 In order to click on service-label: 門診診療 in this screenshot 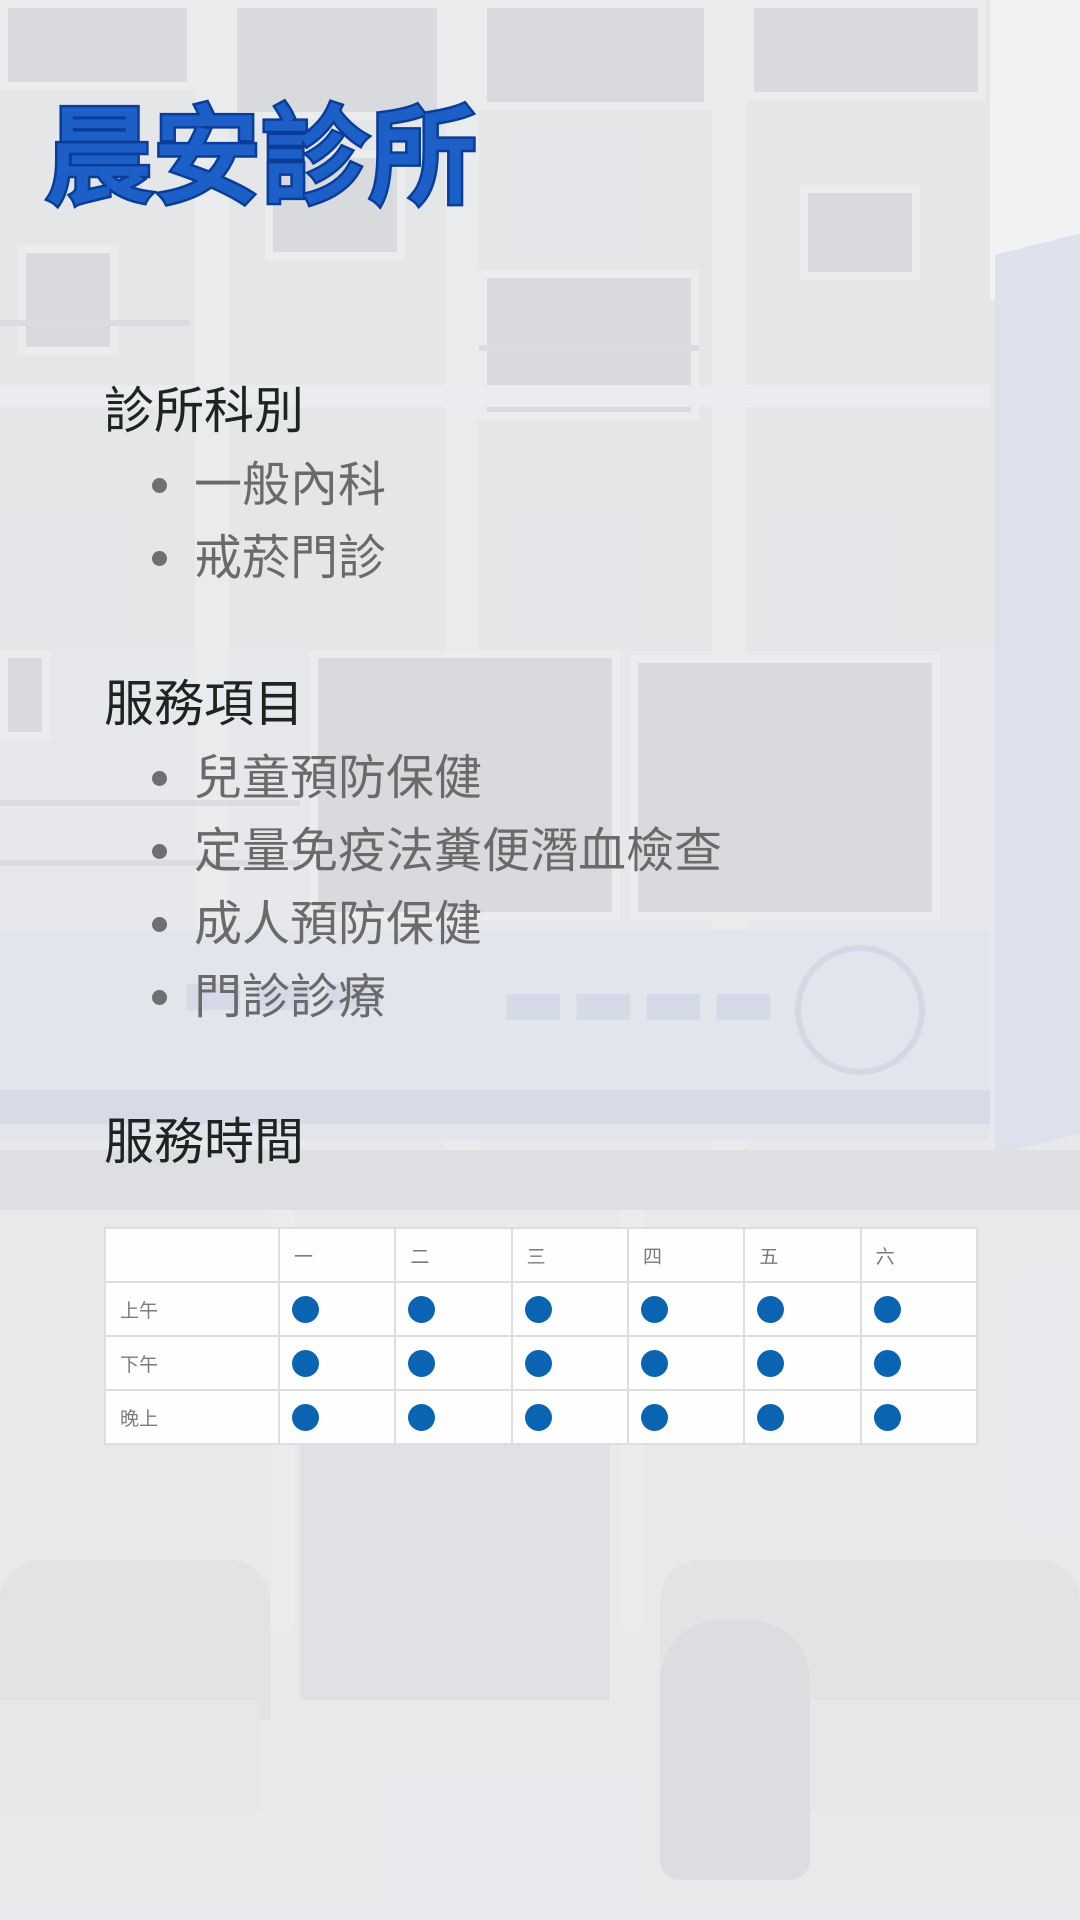, I will do `click(290, 997)`.